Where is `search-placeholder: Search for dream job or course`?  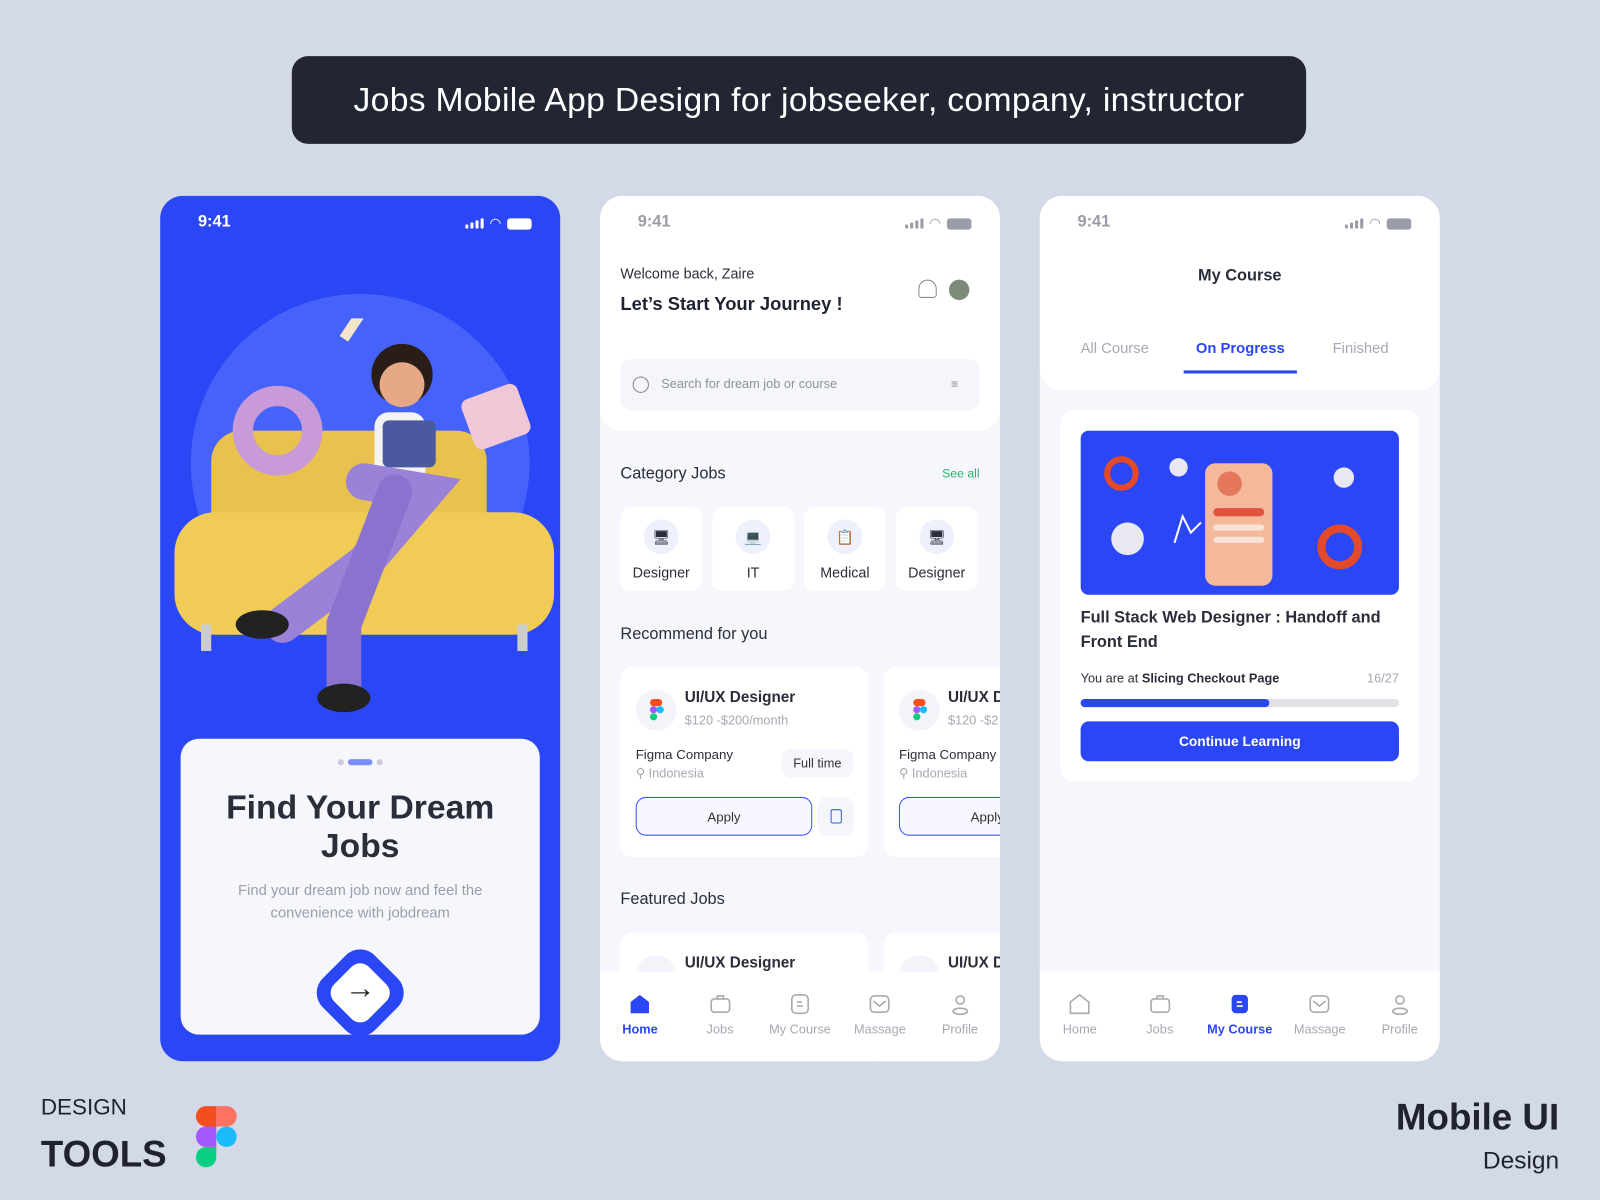
search-placeholder: Search for dream job or course is located at coordinates (749, 383).